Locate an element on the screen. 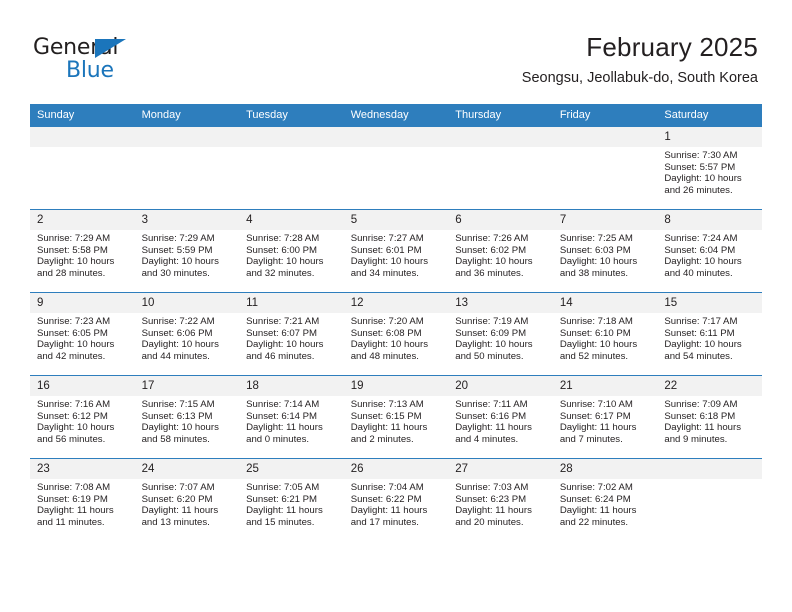 This screenshot has width=792, height=612. daylight-text: Daylight: 11 hours and 22 minutes. is located at coordinates (598, 516).